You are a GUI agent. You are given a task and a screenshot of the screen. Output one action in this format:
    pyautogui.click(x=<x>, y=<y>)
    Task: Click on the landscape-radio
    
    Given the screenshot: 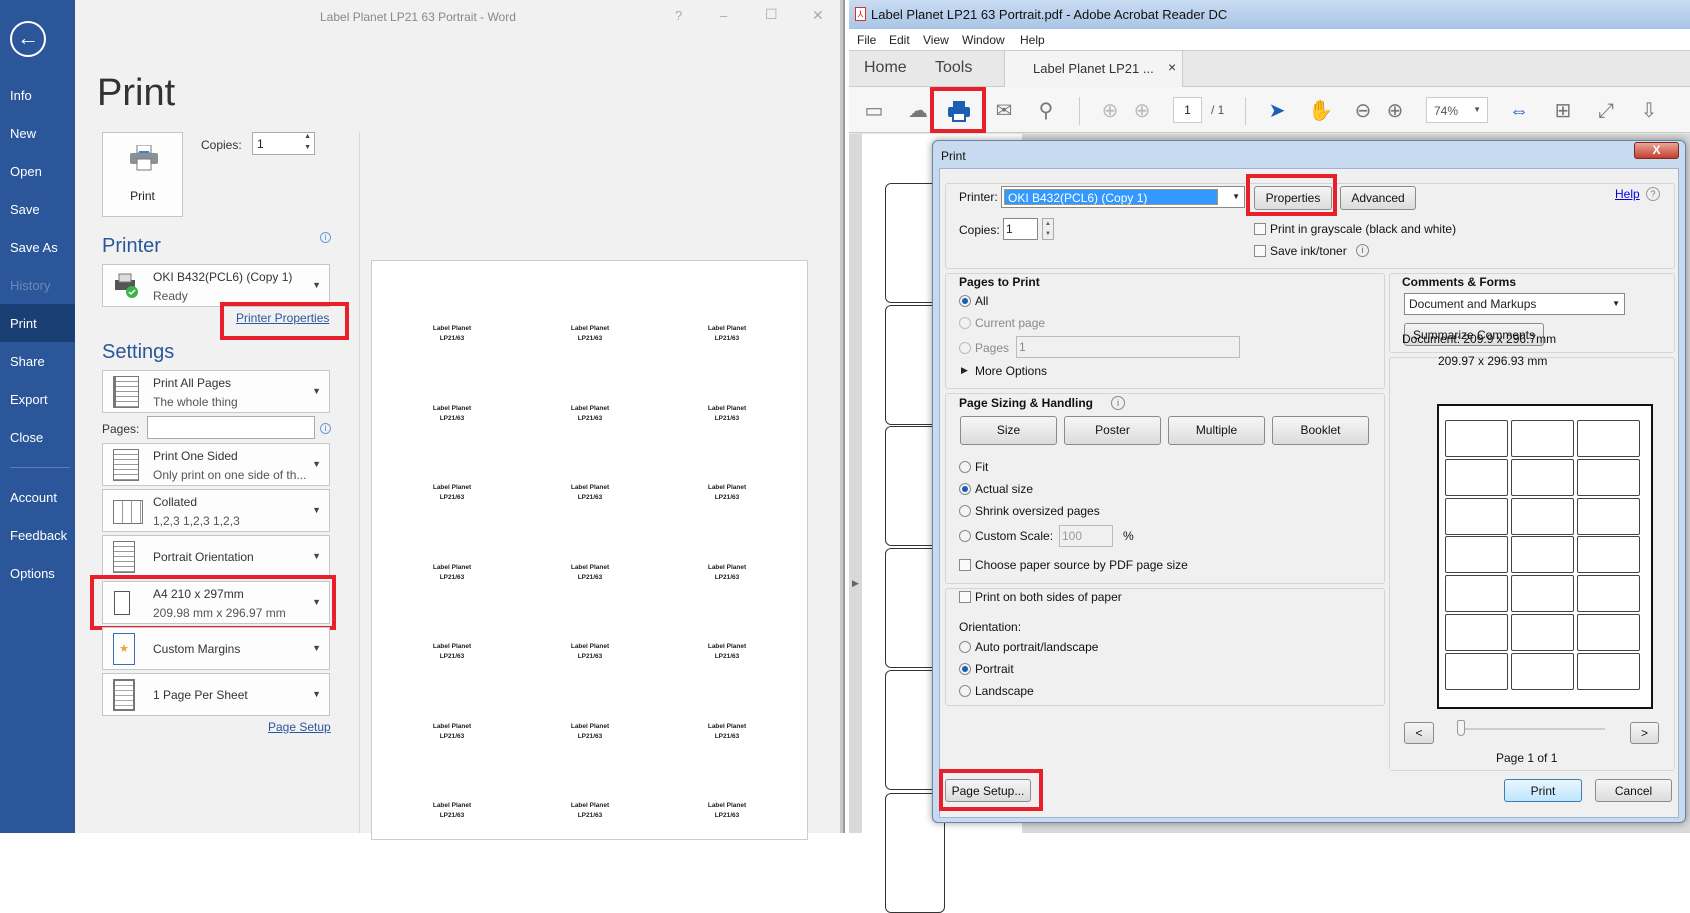 What is the action you would take?
    pyautogui.click(x=965, y=691)
    